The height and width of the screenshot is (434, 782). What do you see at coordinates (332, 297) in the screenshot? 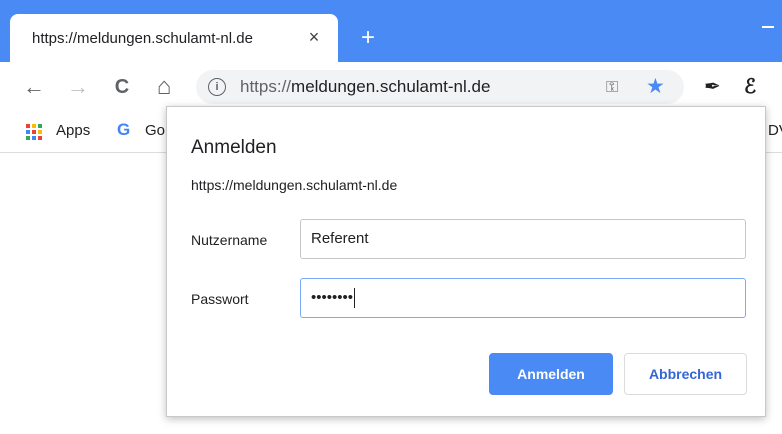
I see `password-value: ••••••••` at bounding box center [332, 297].